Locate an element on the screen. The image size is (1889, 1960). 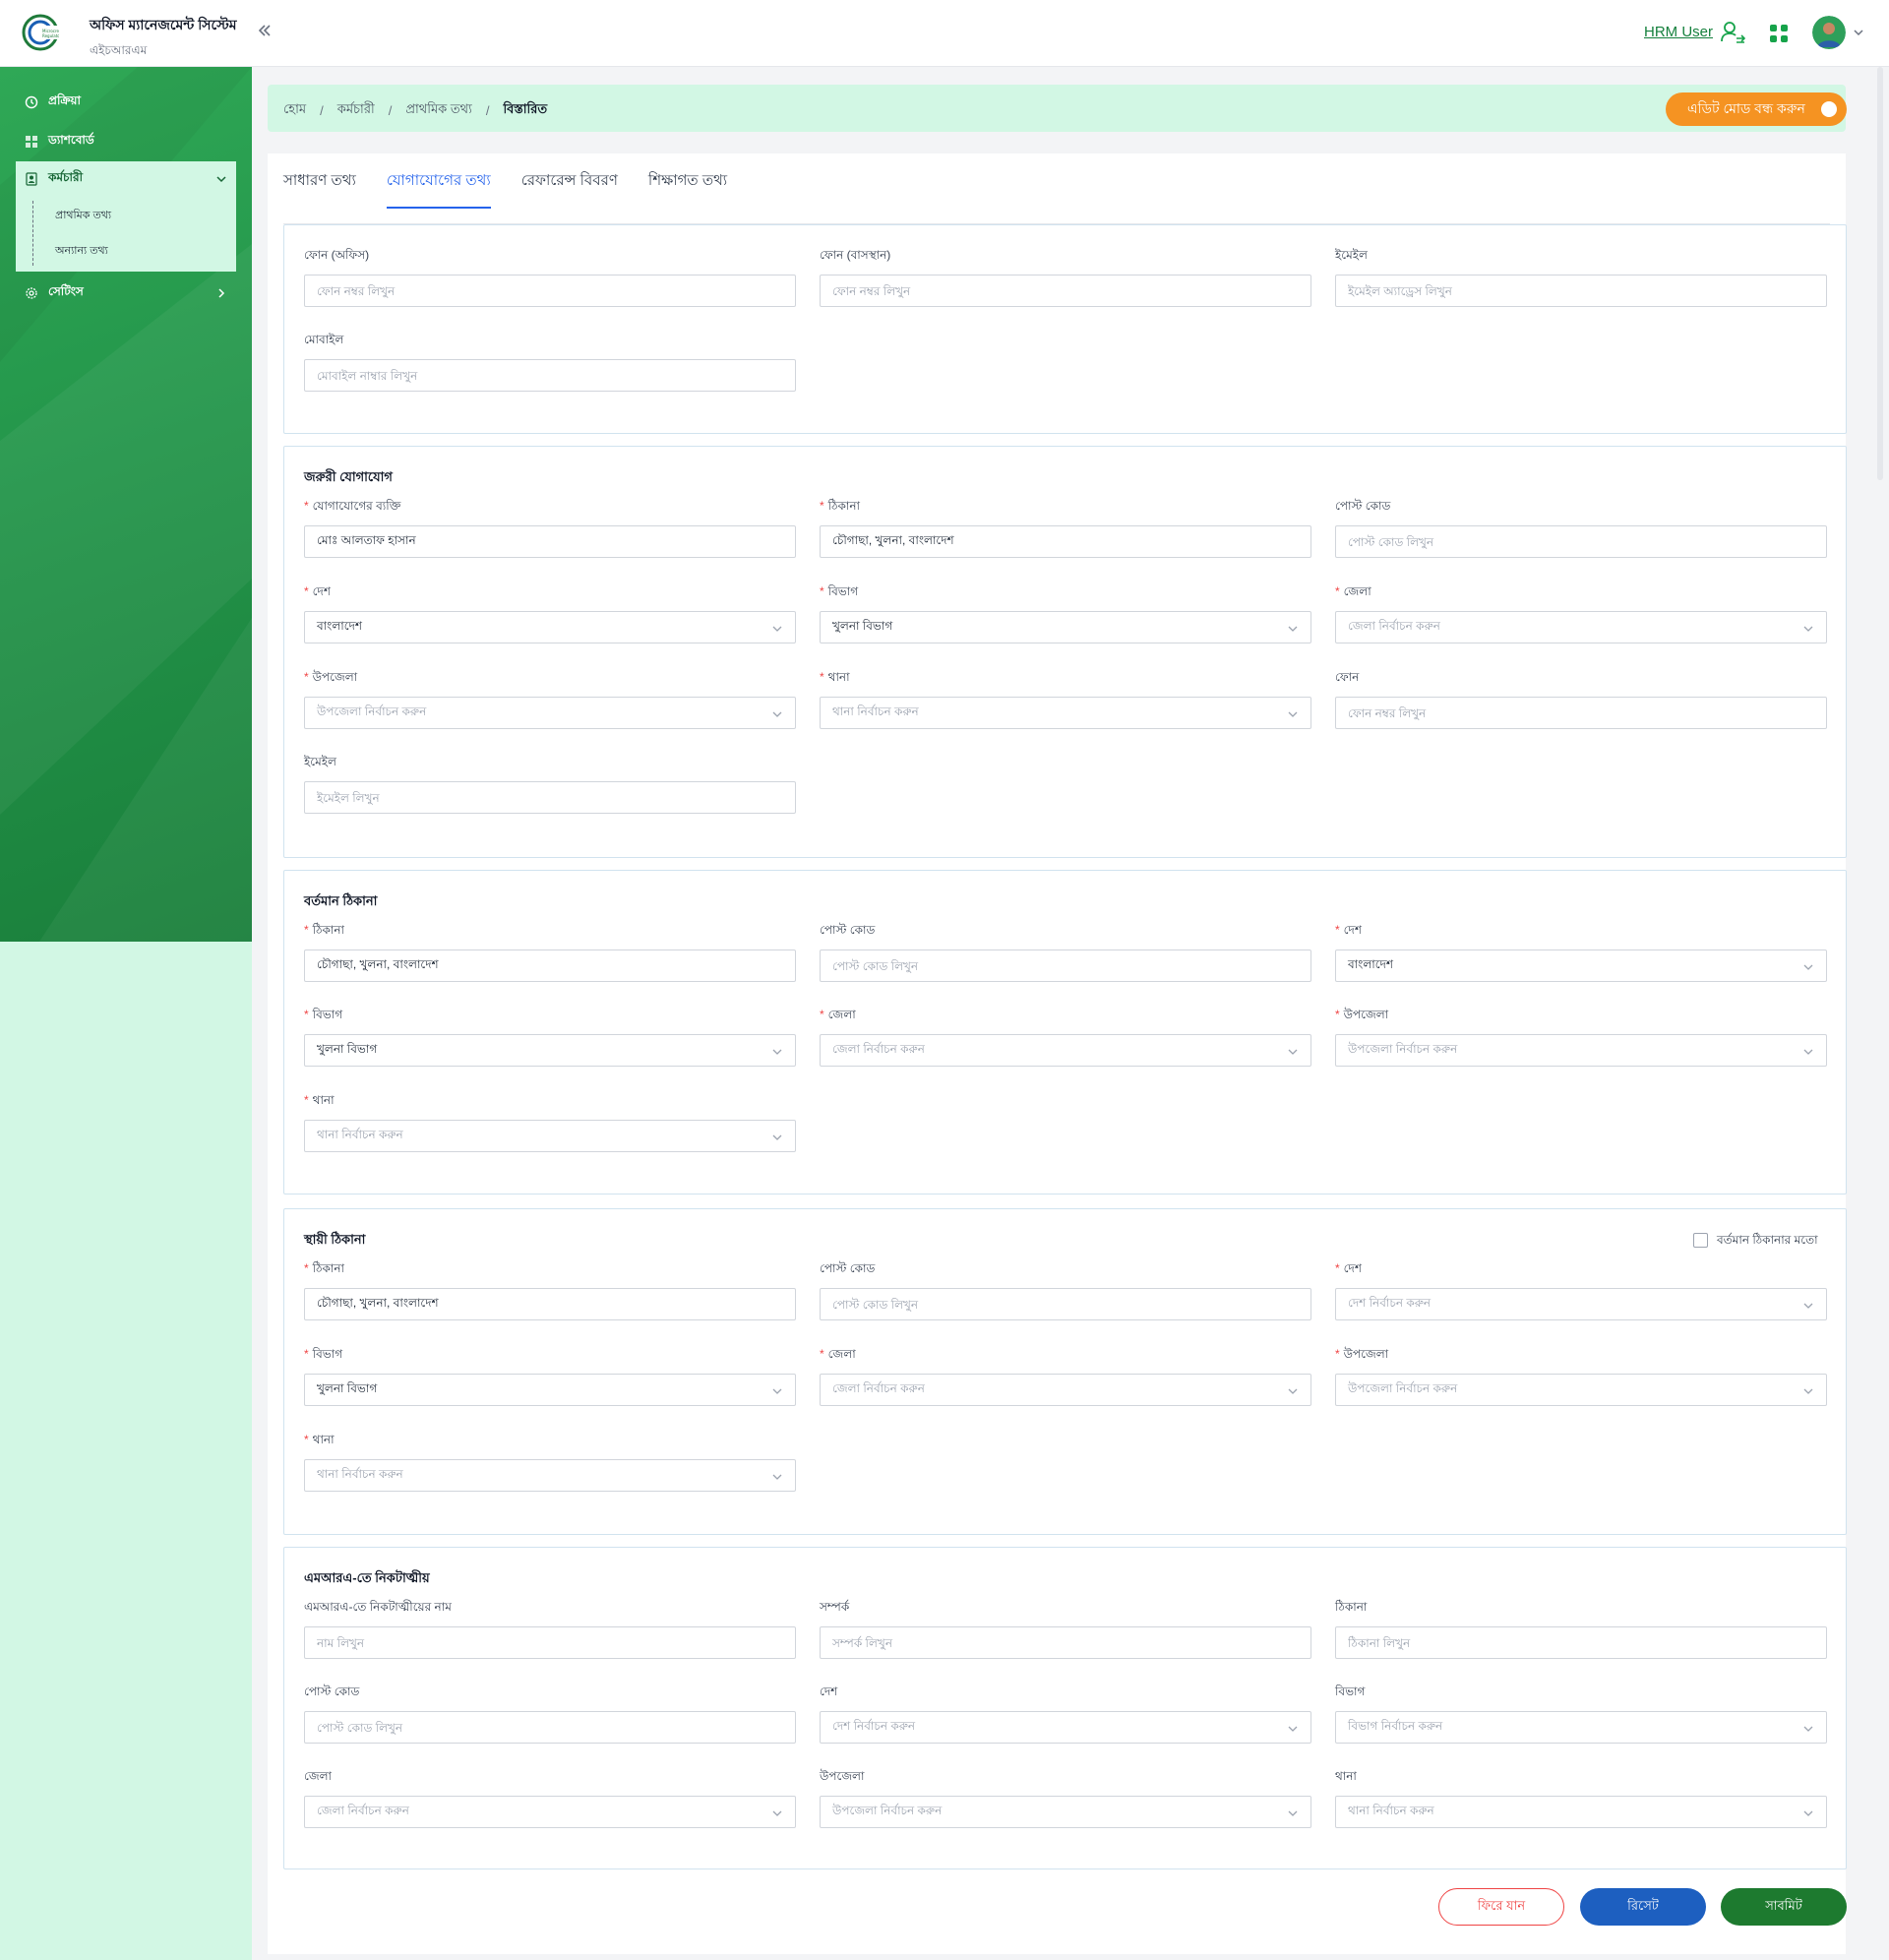
present-district-select: জেলা নির্বাচন করুন is located at coordinates (1065, 1050).